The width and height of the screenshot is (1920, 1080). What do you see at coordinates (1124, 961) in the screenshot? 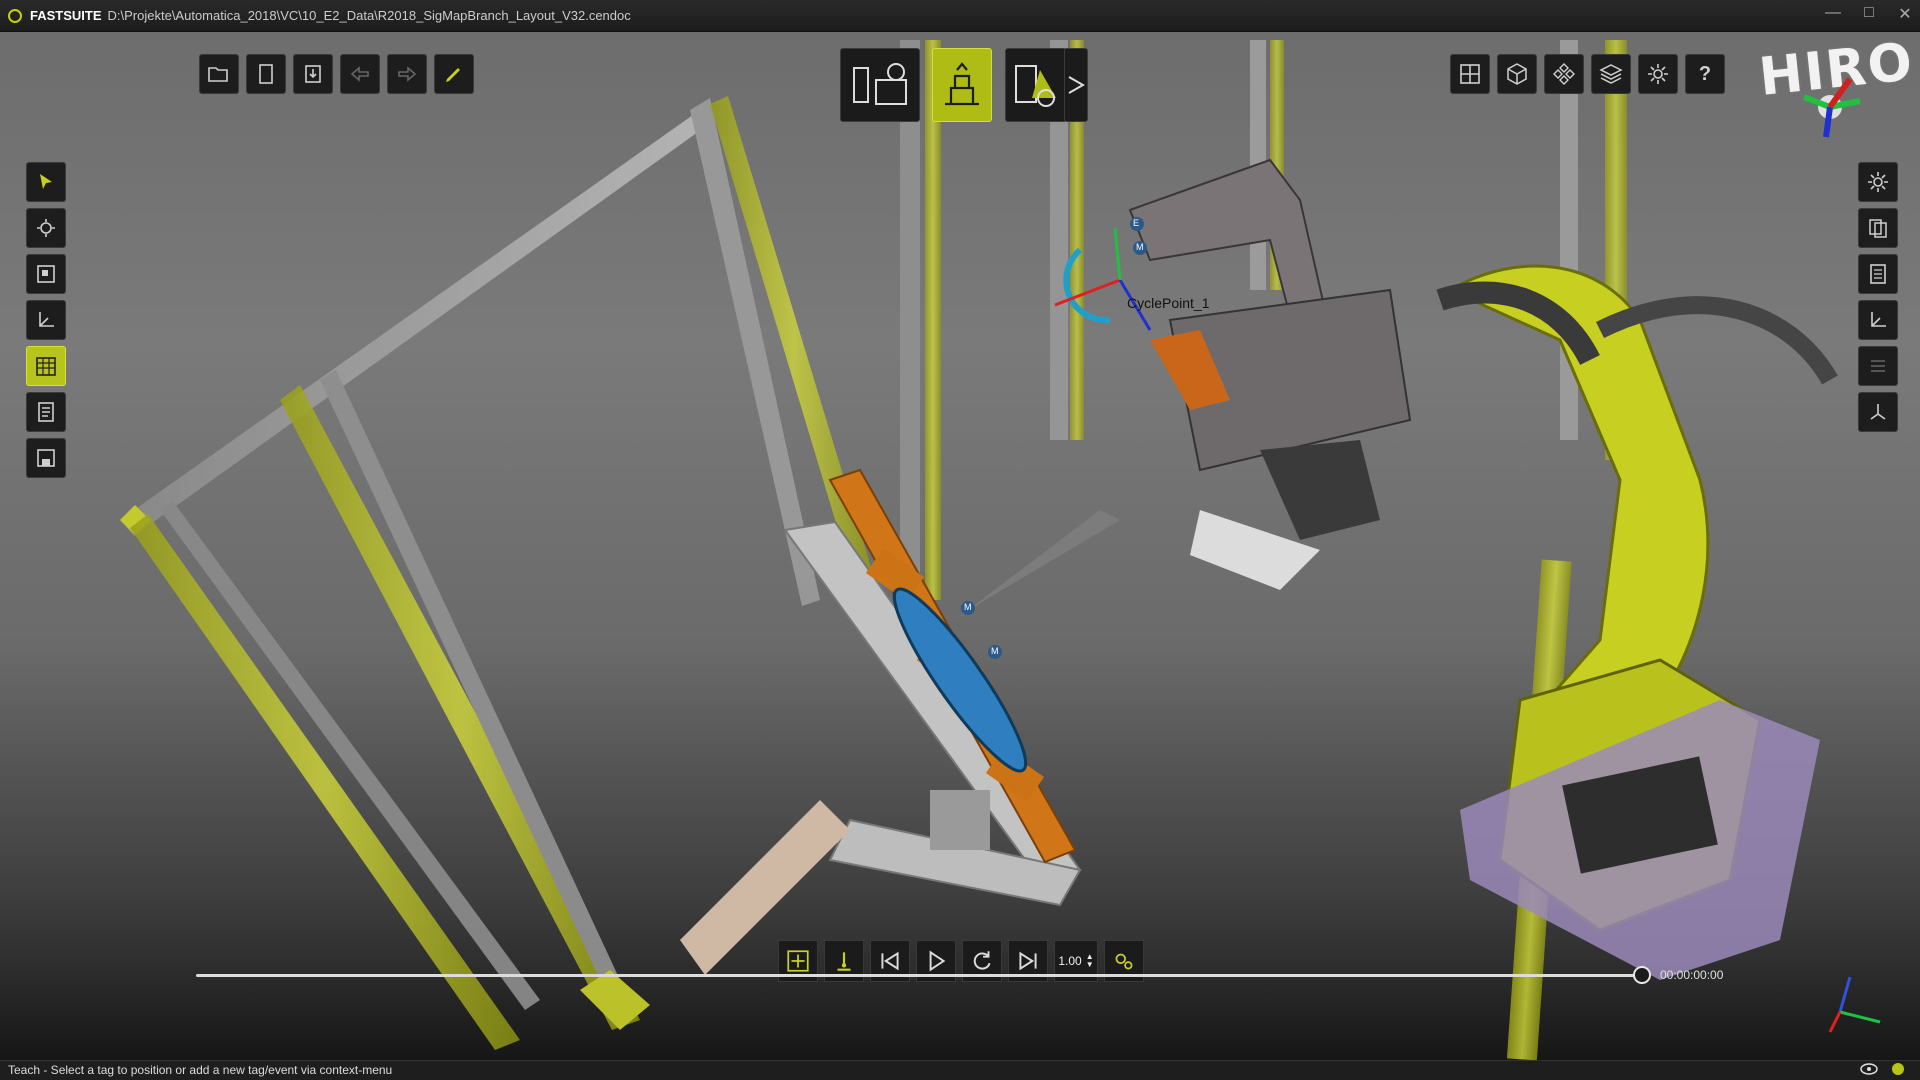
I see `settings-gears-icon` at bounding box center [1124, 961].